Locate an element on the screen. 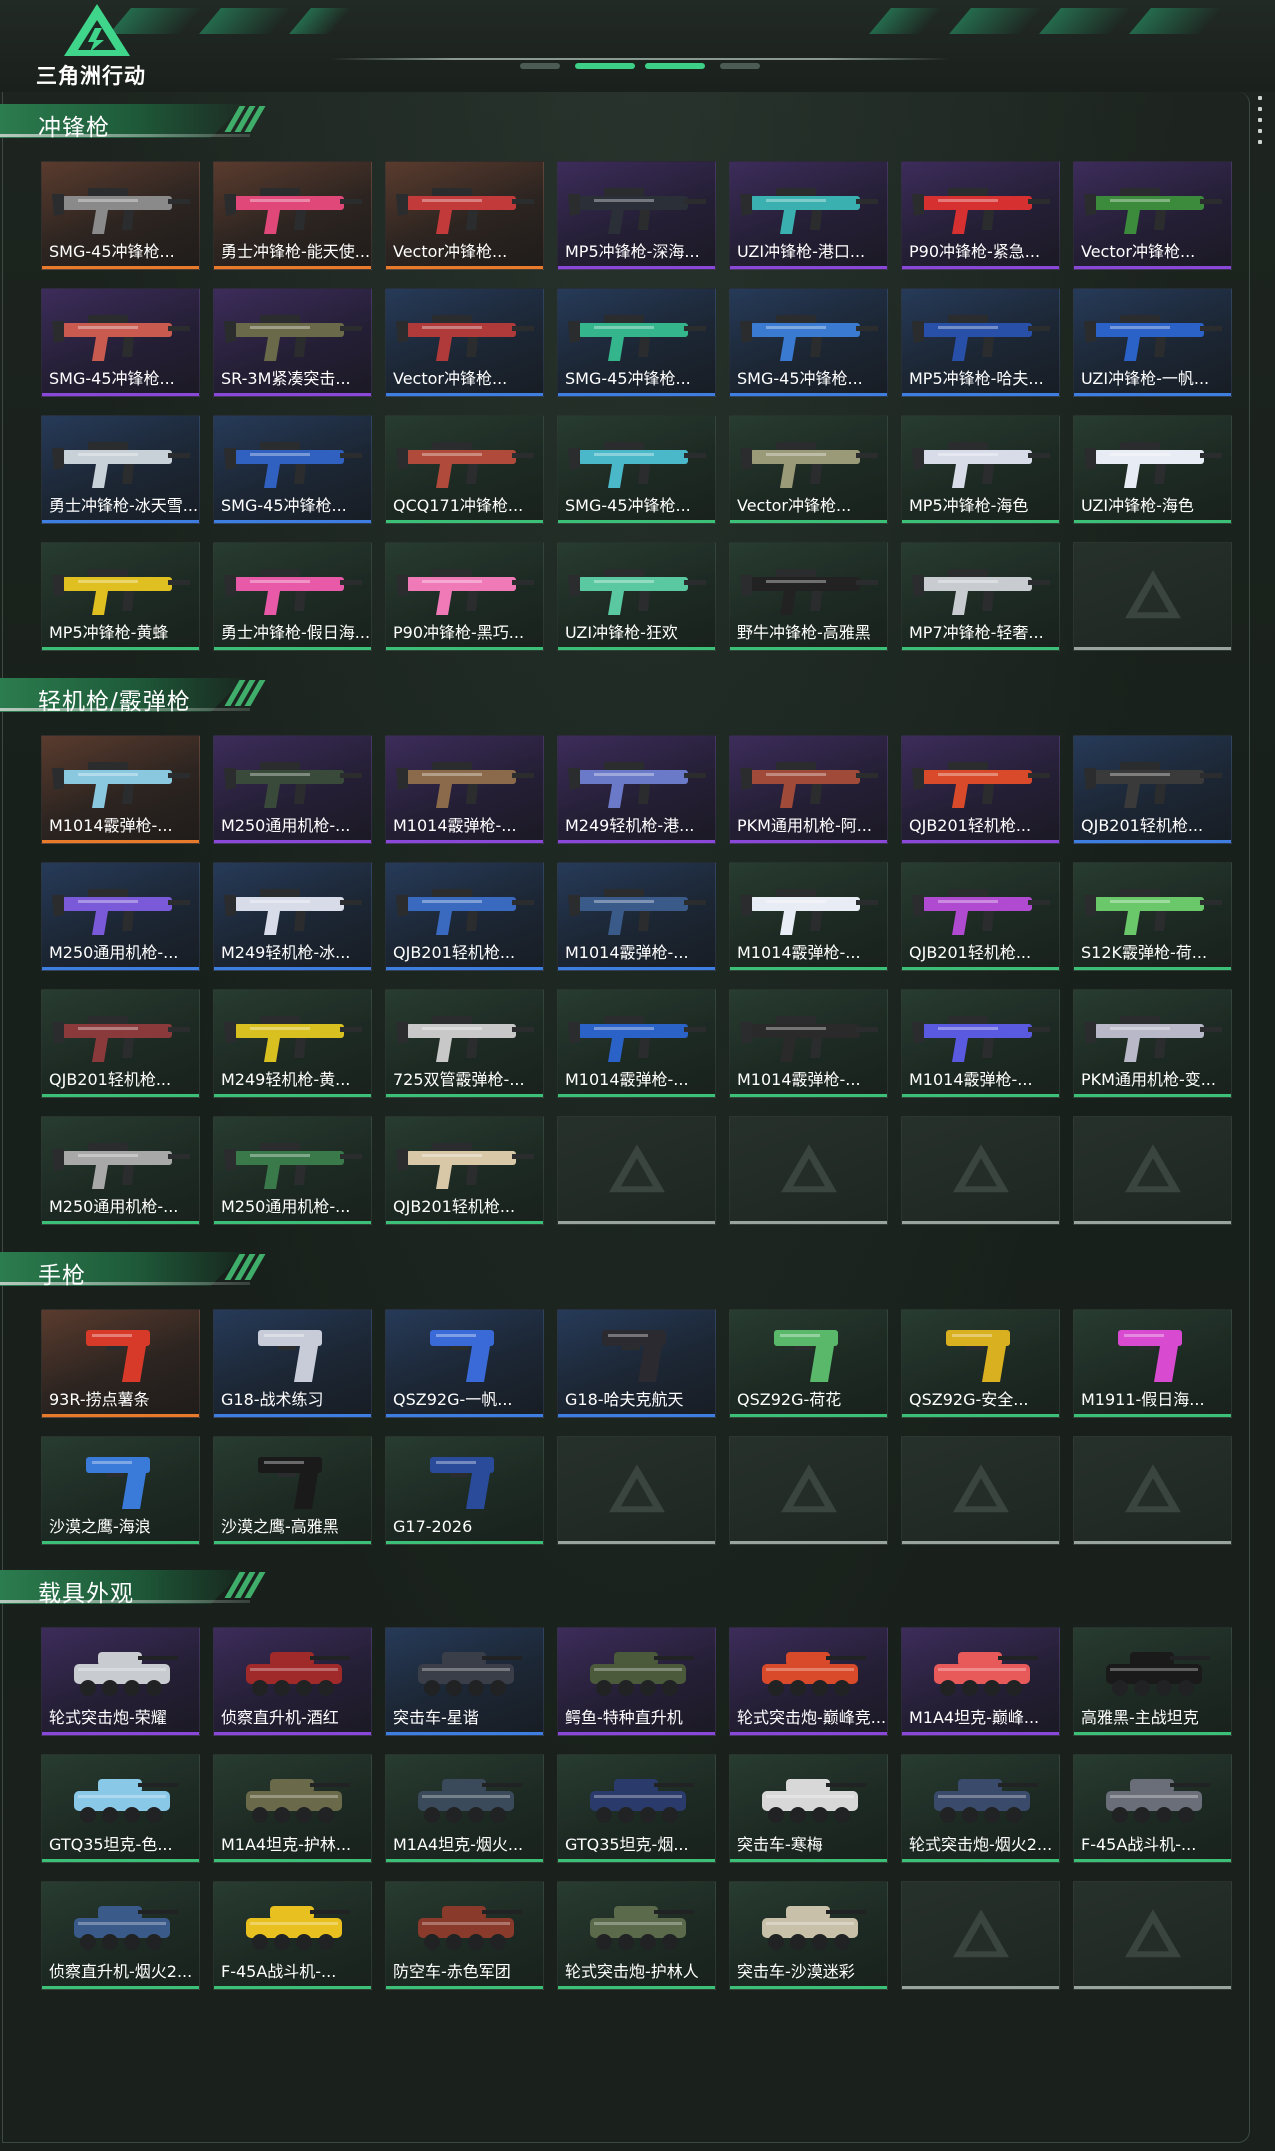 This screenshot has height=2151, width=1275. skin-card: G18-哈夫克航天 is located at coordinates (636, 1363).